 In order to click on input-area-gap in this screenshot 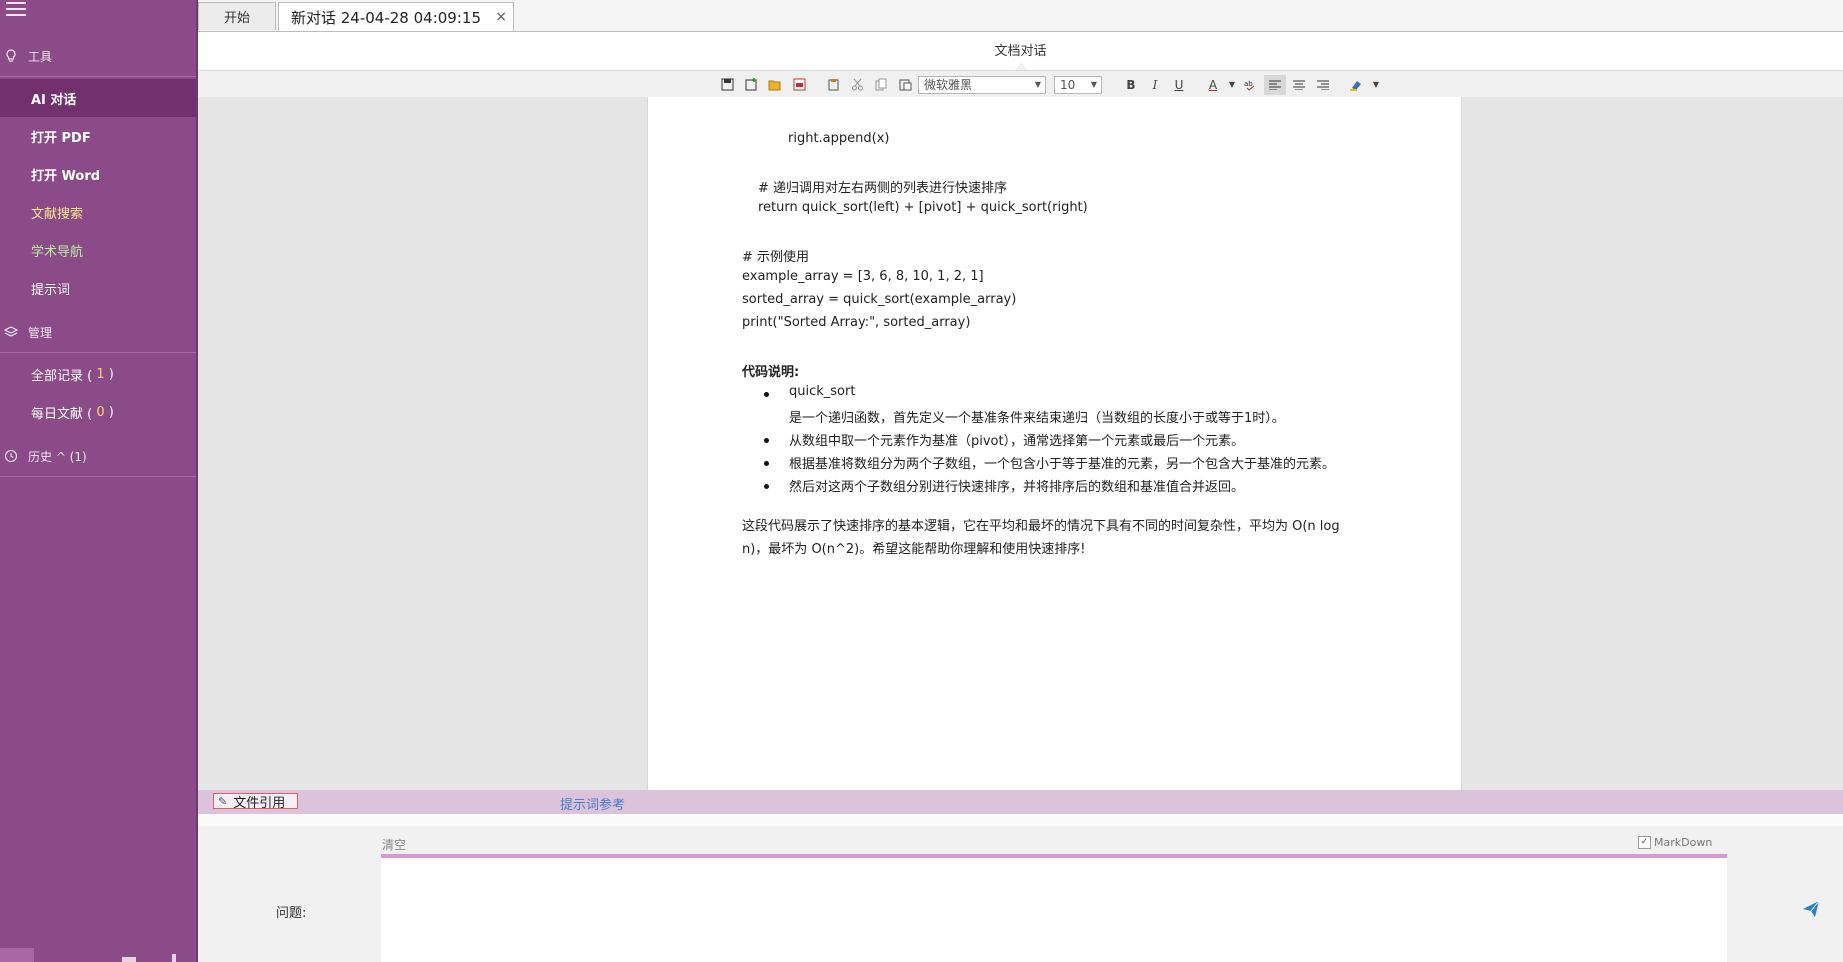, I will do `click(1020, 820)`.